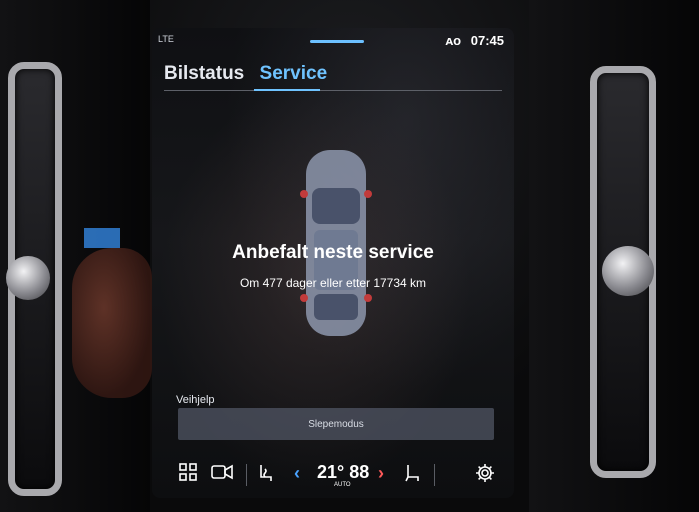  What do you see at coordinates (166, 39) in the screenshot?
I see `signal-indicator: LTE` at bounding box center [166, 39].